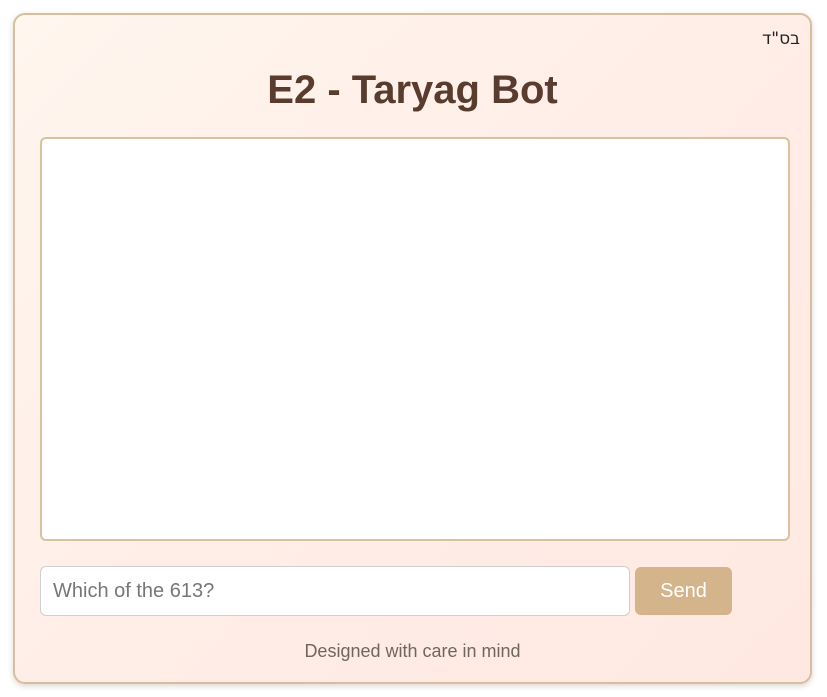 Image resolution: width=827 pixels, height=697 pixels. I want to click on message-input, so click(335, 591).